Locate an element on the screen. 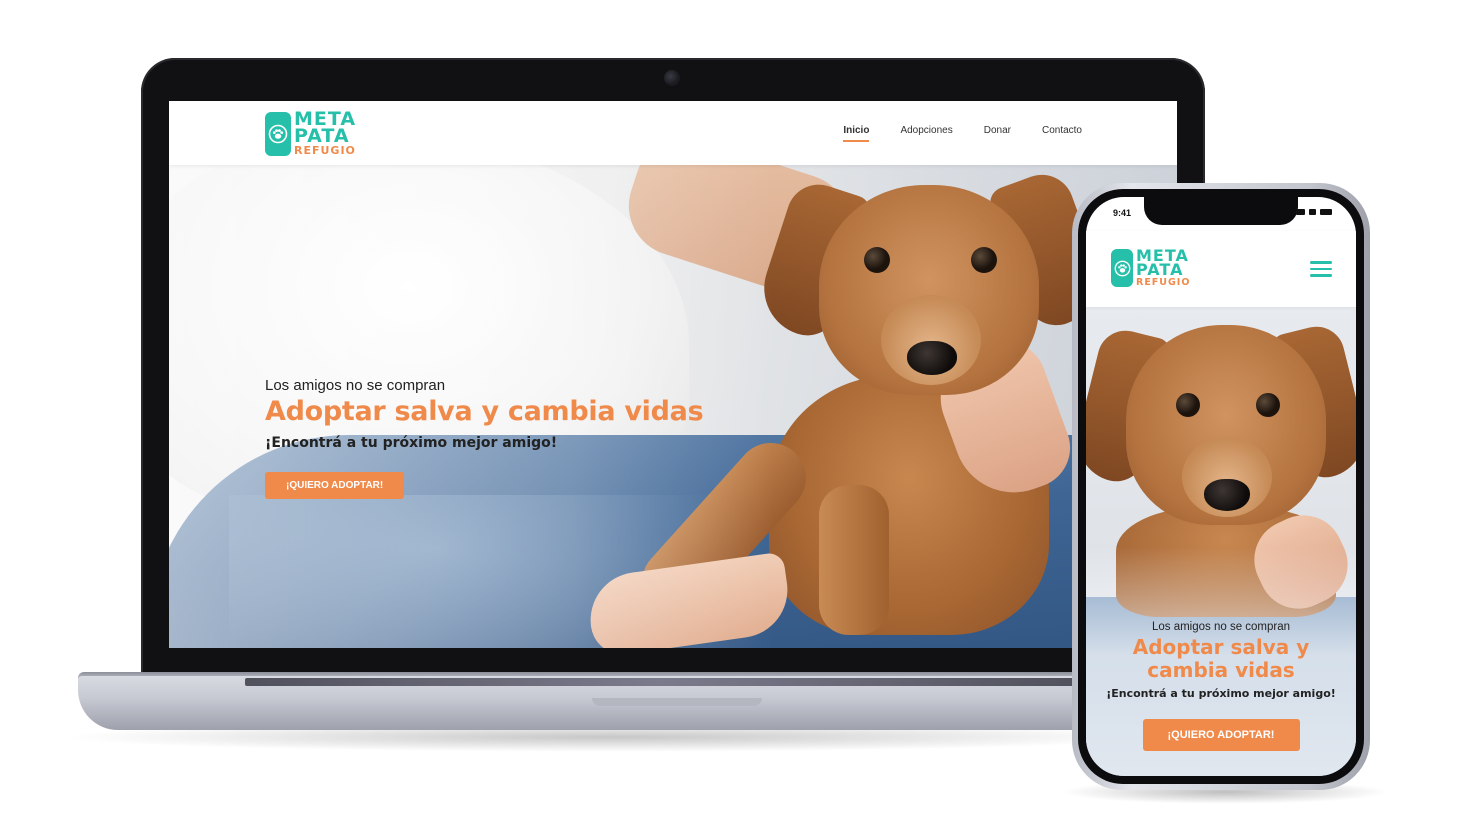 The image size is (1473, 836). nav-item-adopciones: Adopciones is located at coordinates (926, 133).